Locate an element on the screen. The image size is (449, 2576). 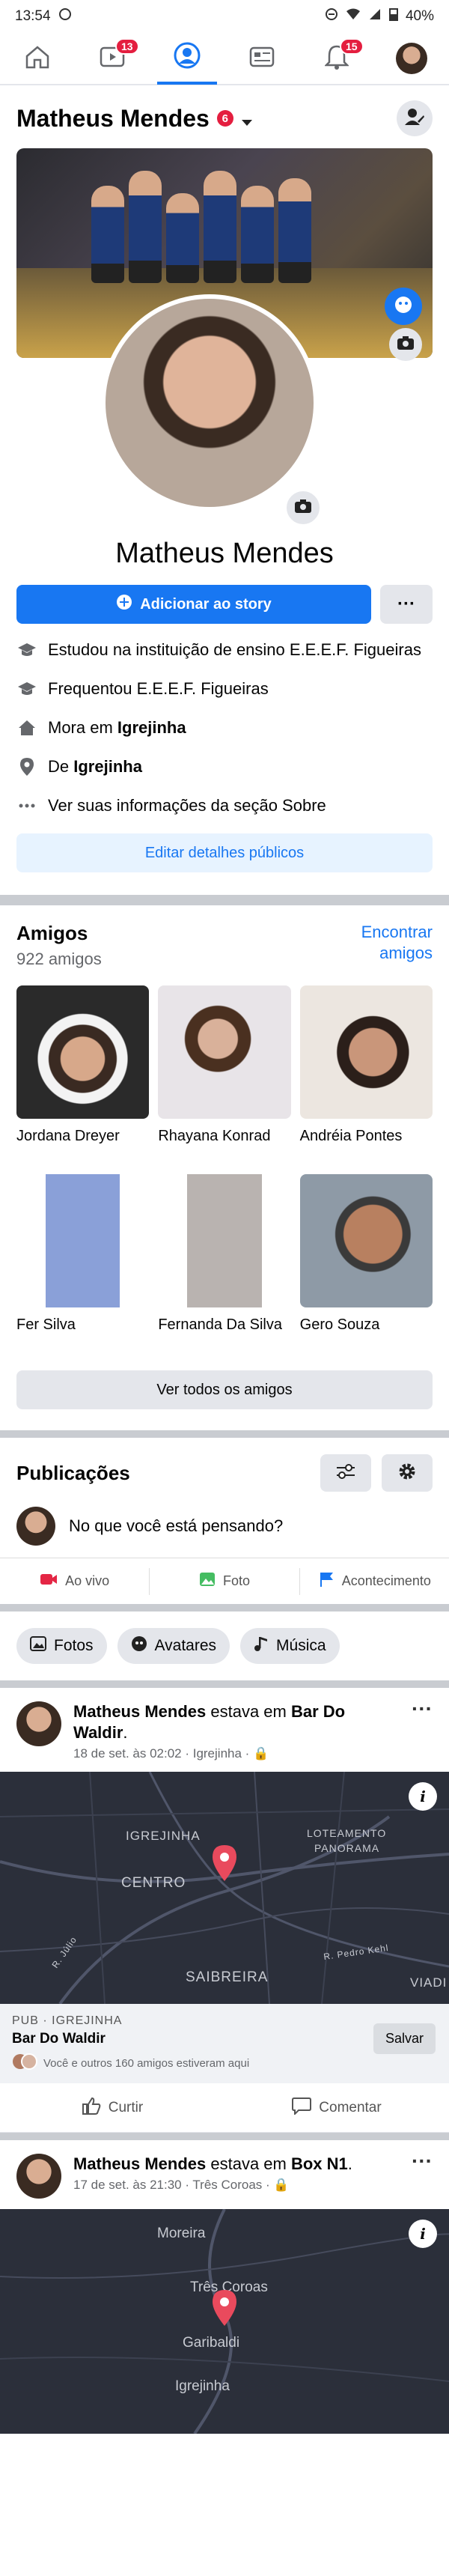
live-button: Ao vivo is located at coordinates (75, 1581).